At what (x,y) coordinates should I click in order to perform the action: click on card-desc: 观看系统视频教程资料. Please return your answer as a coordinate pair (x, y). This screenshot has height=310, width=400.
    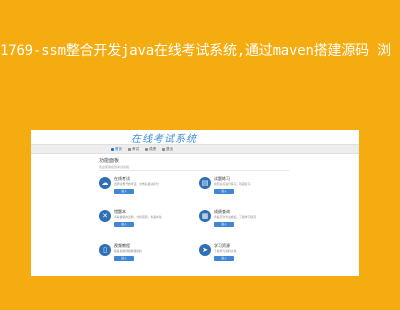
    Looking at the image, I should click on (128, 251).